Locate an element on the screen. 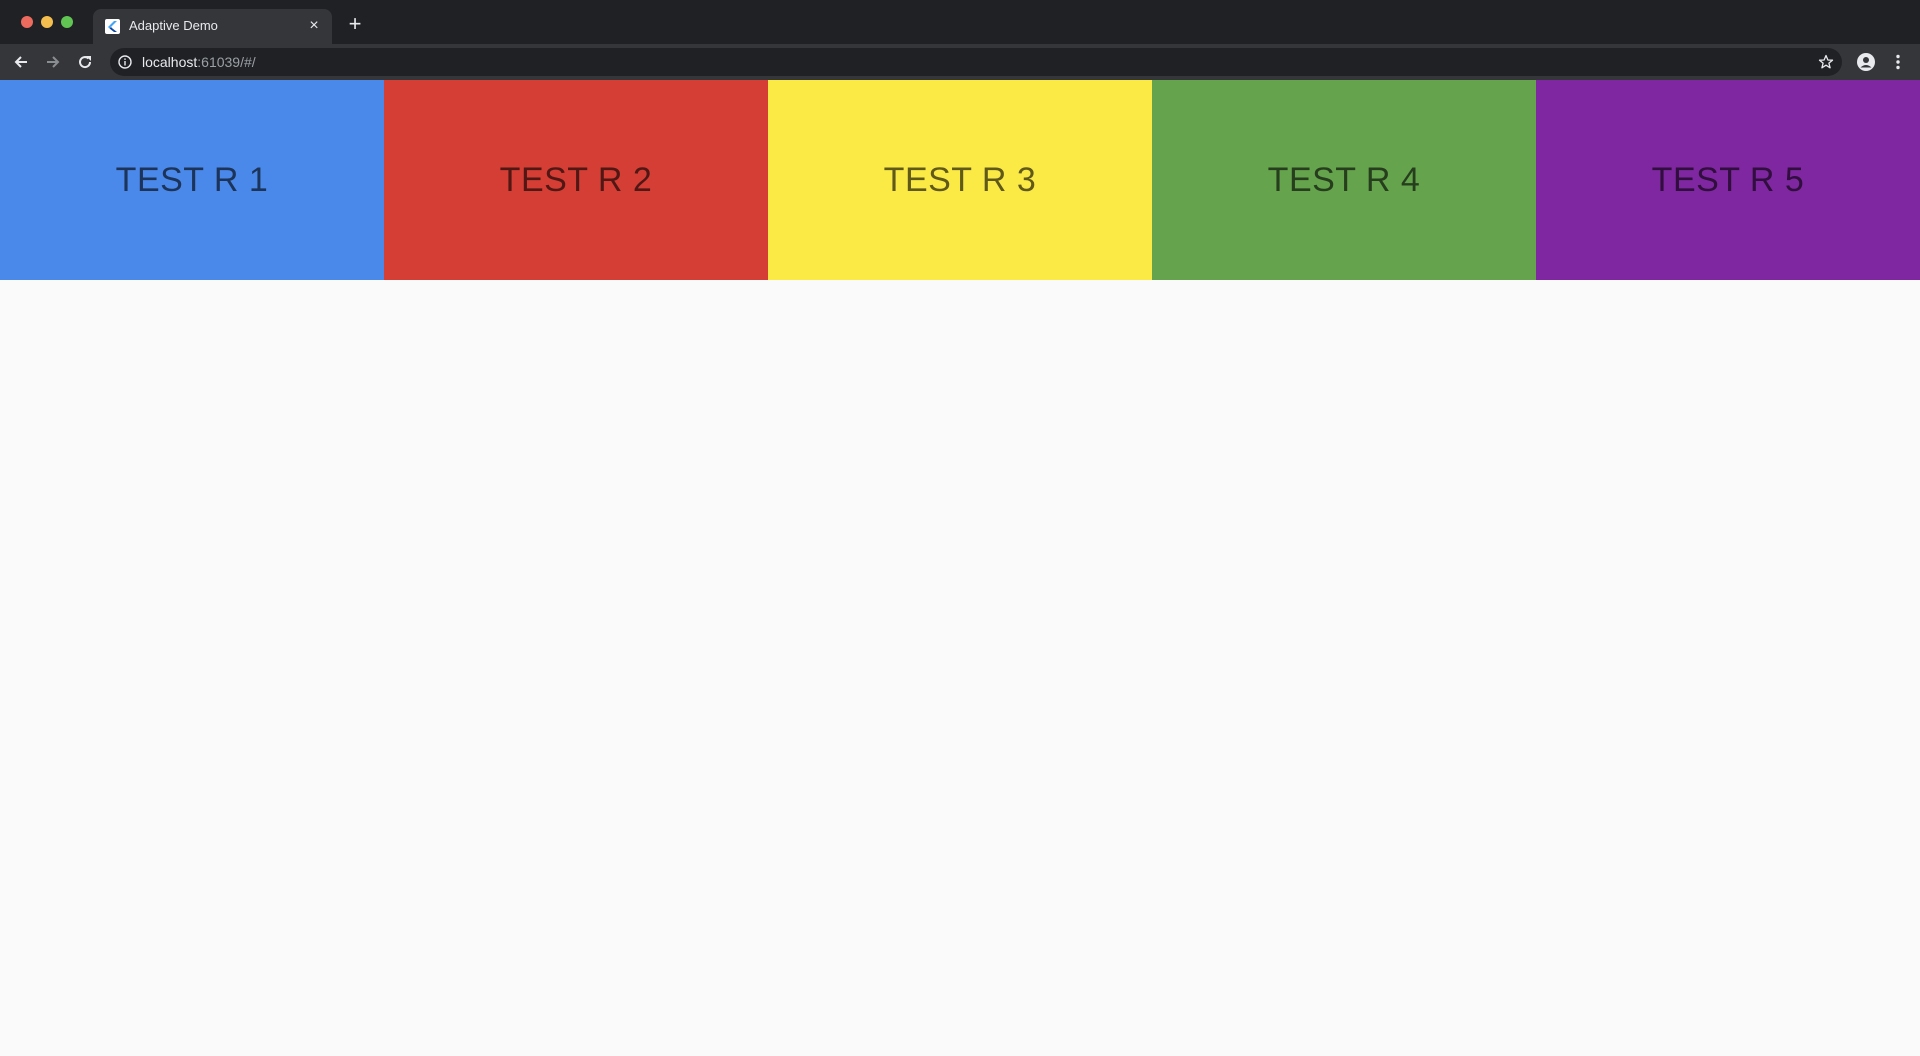 This screenshot has width=1920, height=1056. info-icon is located at coordinates (125, 62).